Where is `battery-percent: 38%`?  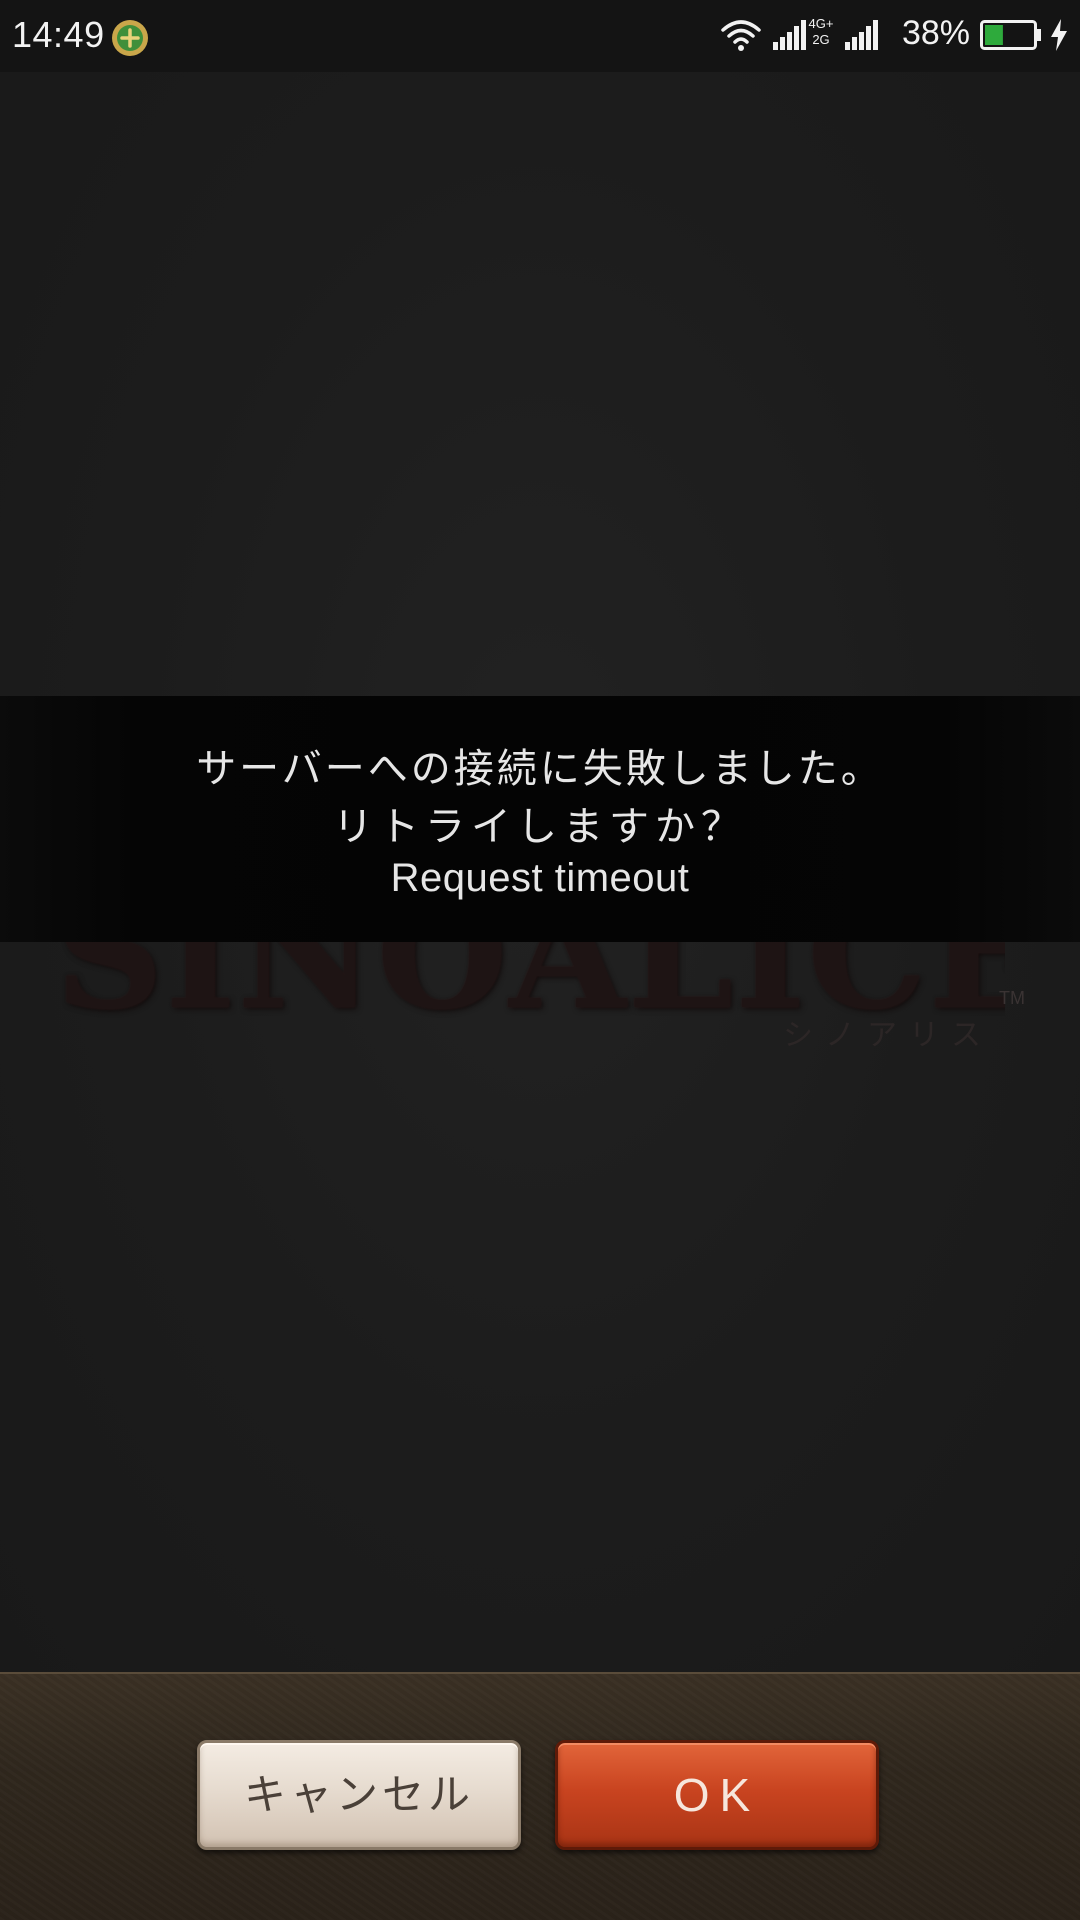 battery-percent: 38% is located at coordinates (935, 33).